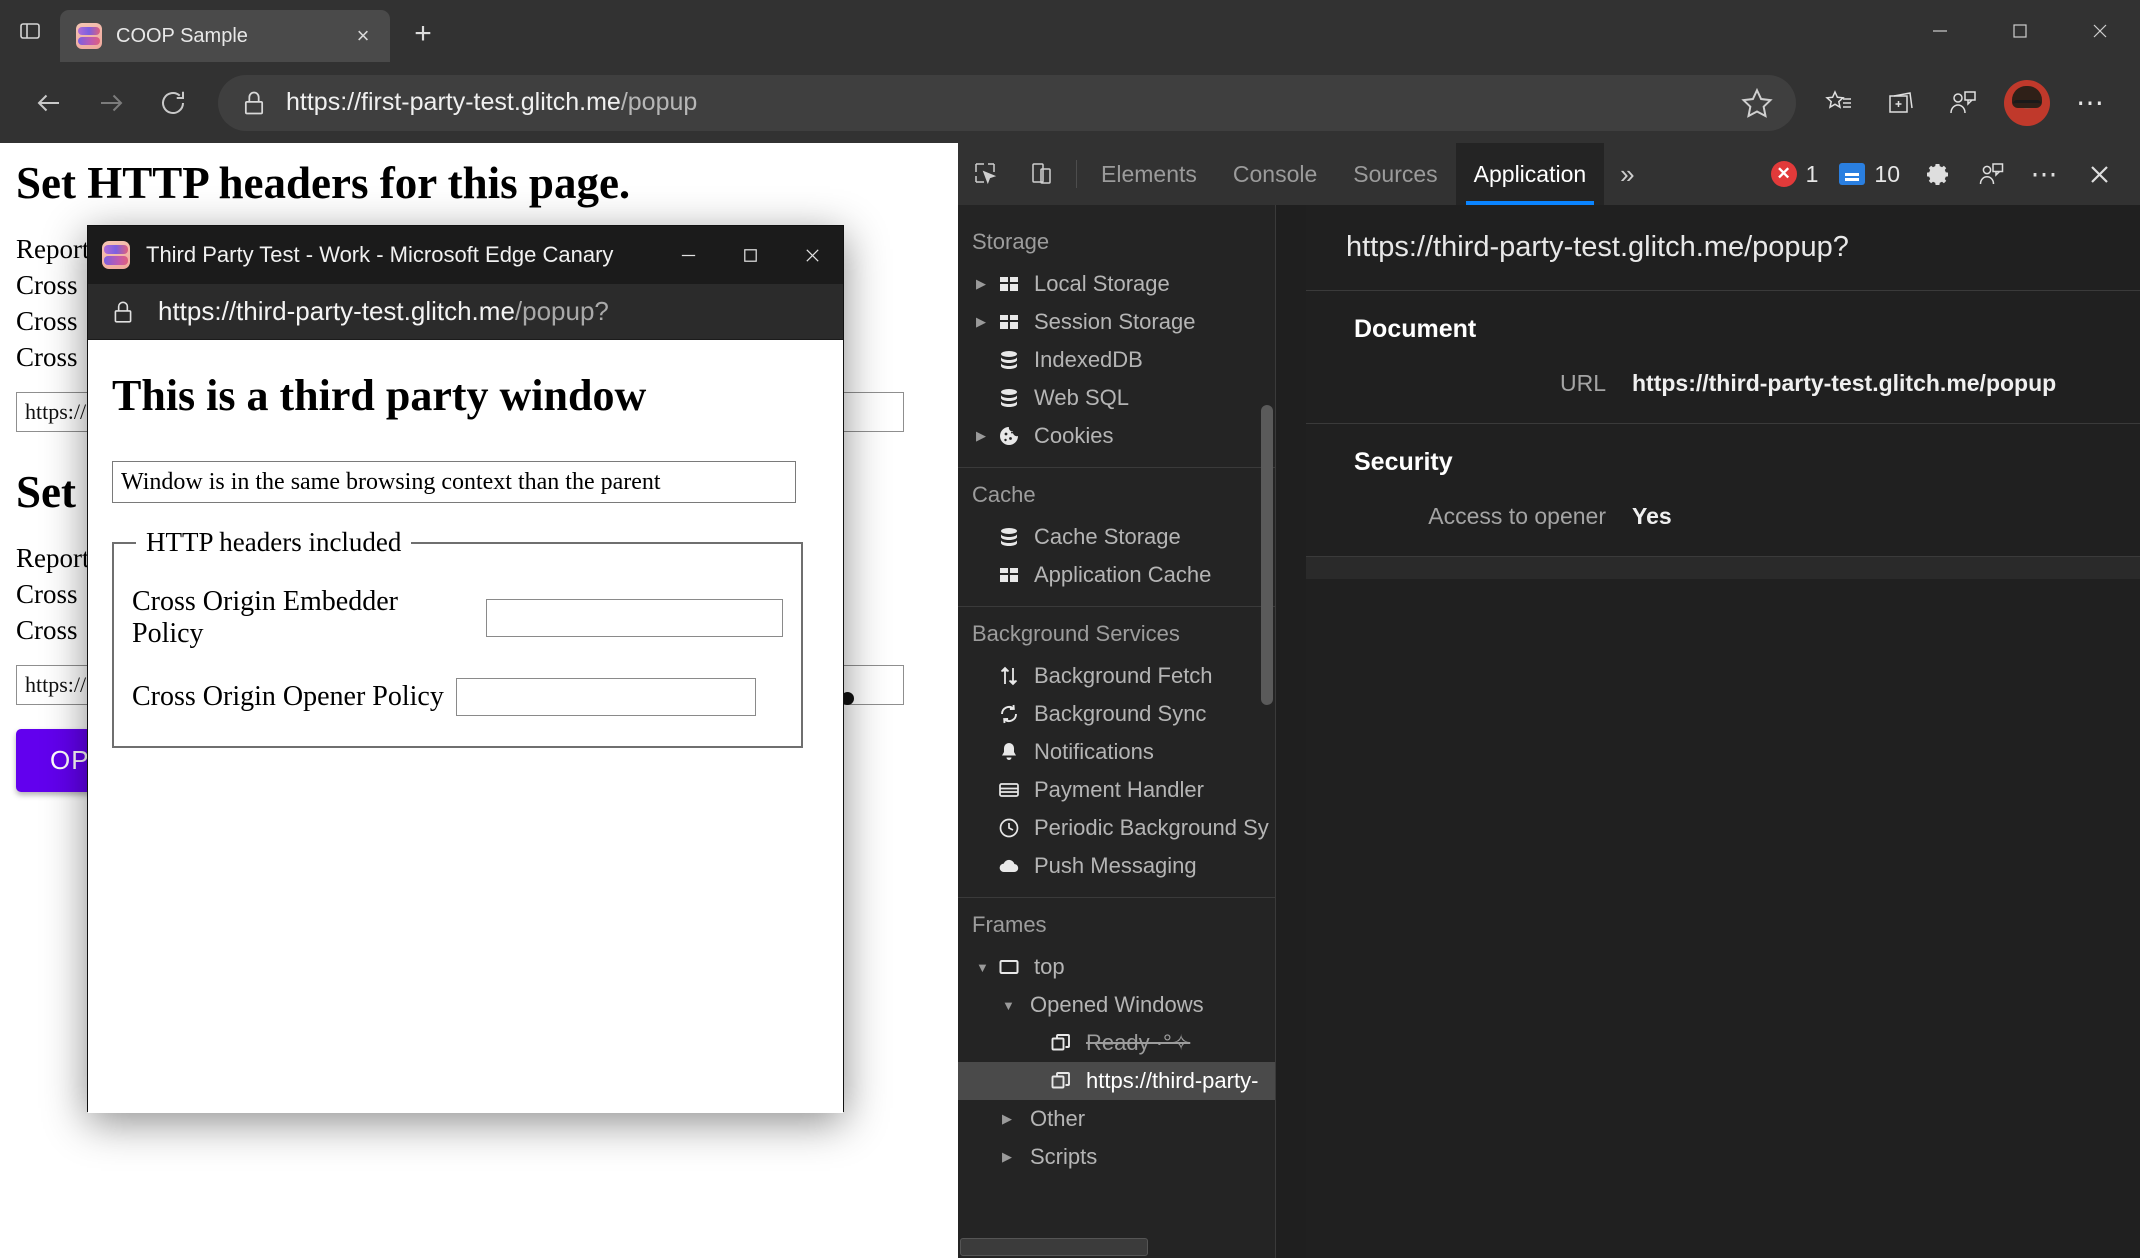  What do you see at coordinates (457, 618) in the screenshot?
I see `field-row-coep: Cross Origin Embedder Policy` at bounding box center [457, 618].